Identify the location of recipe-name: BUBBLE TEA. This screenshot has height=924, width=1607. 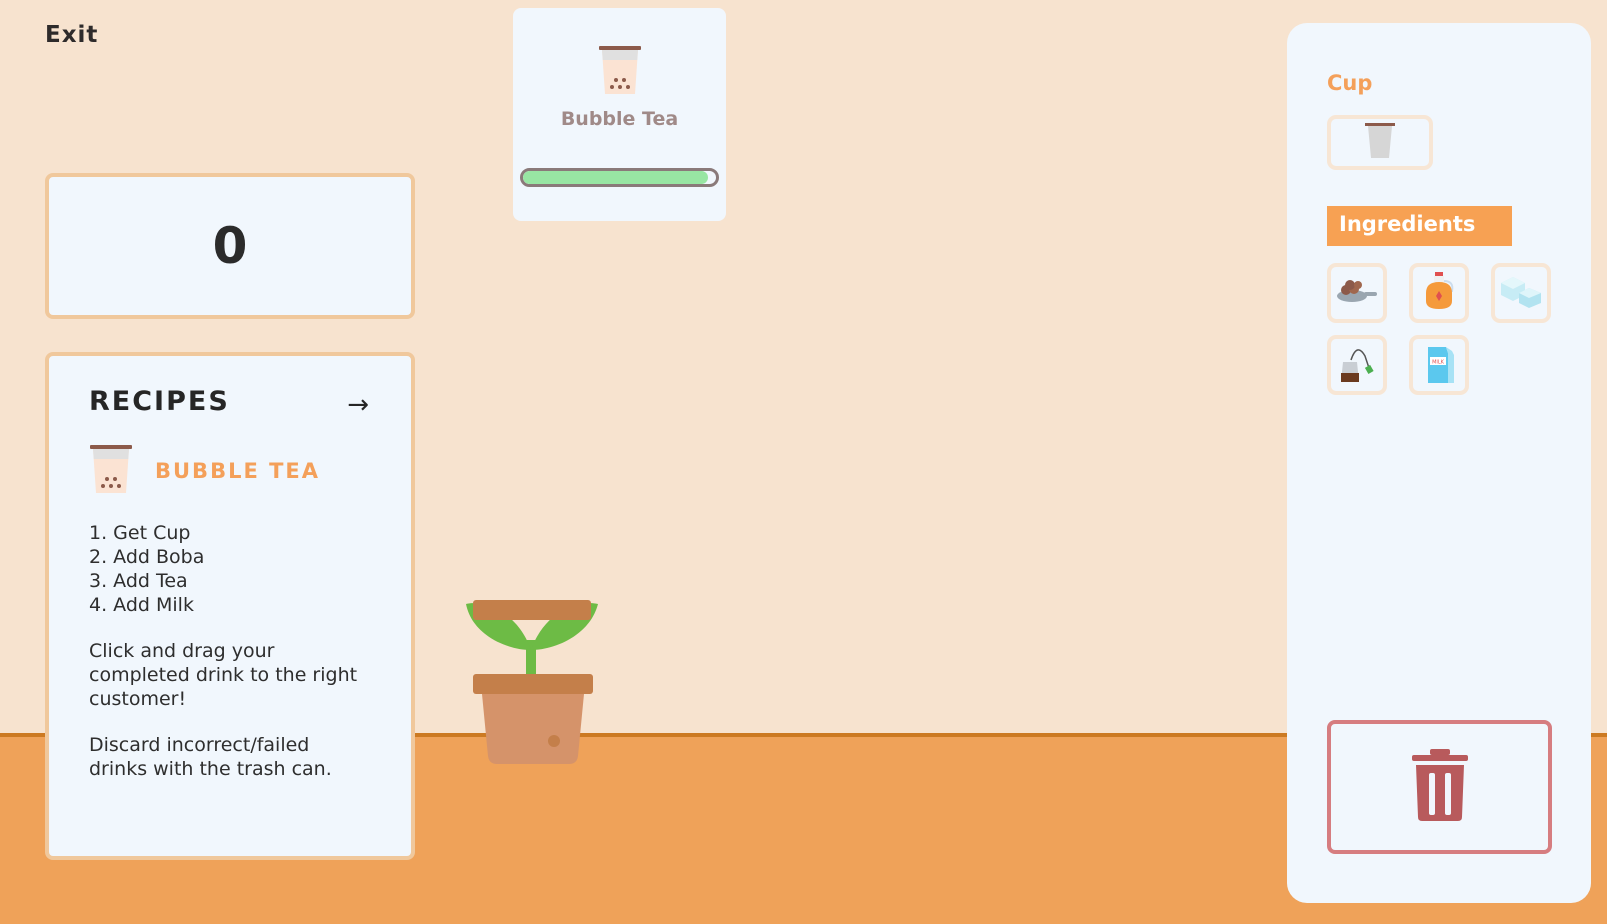
(238, 471).